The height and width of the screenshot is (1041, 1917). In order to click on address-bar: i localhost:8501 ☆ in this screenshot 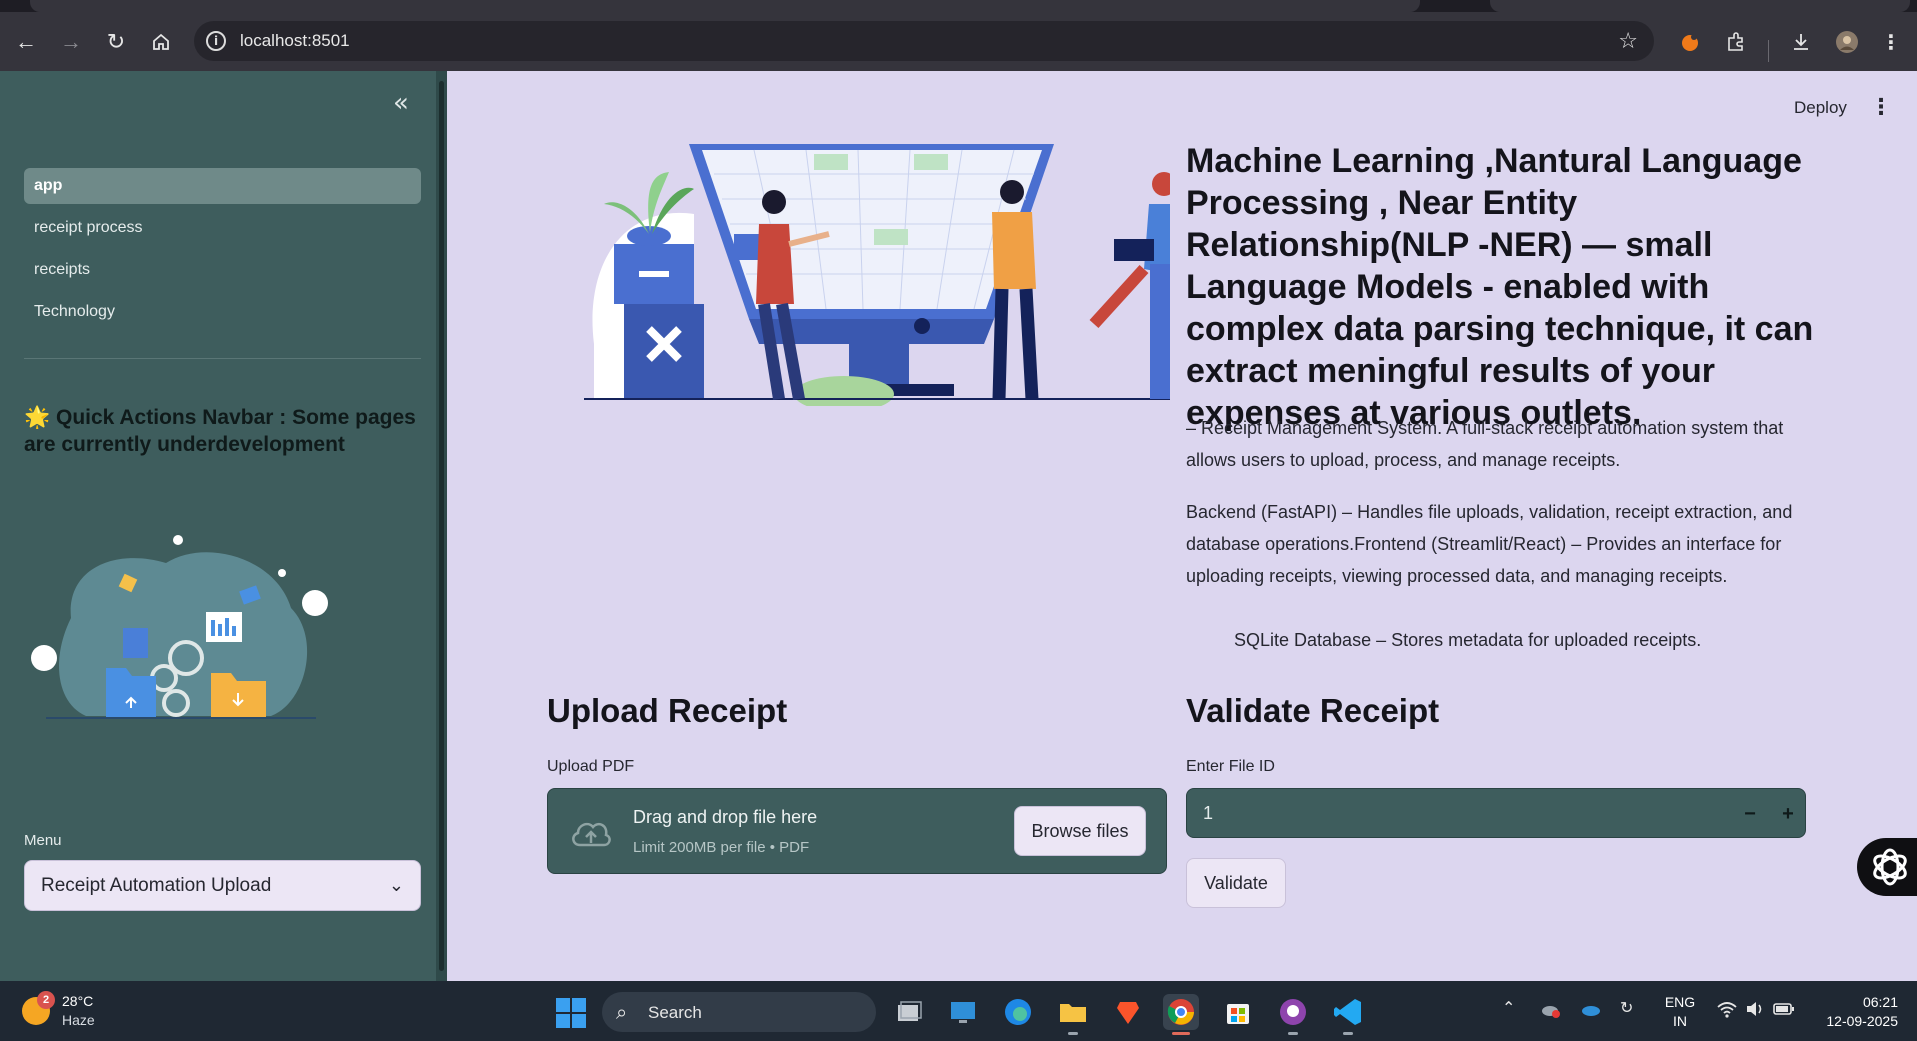, I will do `click(924, 41)`.